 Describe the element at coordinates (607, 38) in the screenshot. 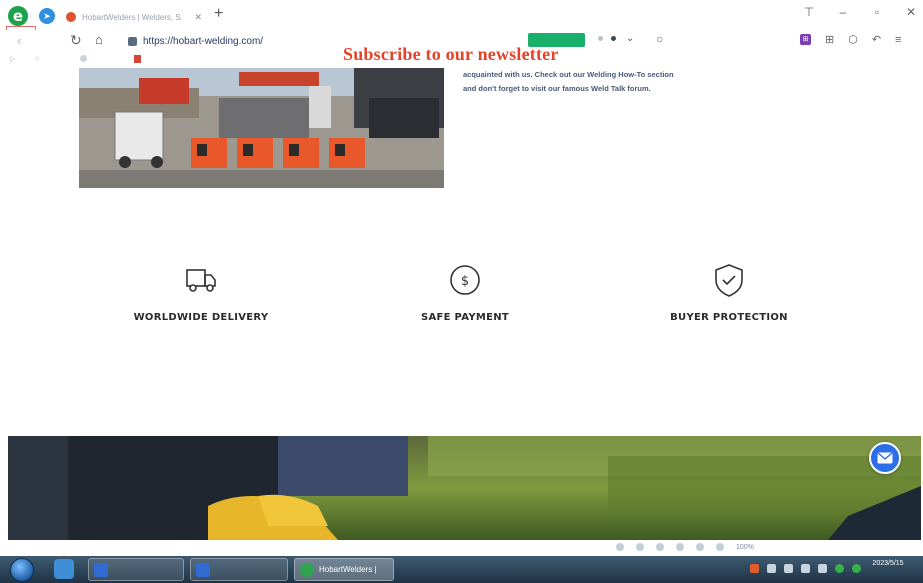

I see `addr-indicator-dots` at that location.